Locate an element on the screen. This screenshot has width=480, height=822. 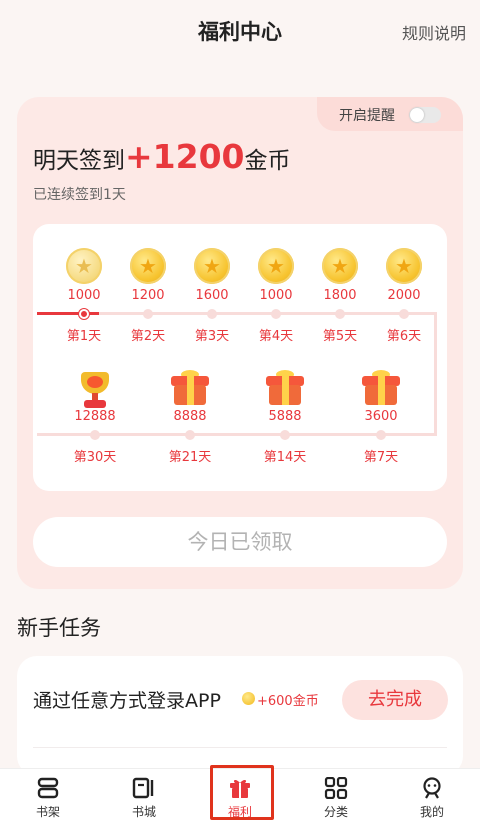
day-label: 第3天 is located at coordinates (212, 336).